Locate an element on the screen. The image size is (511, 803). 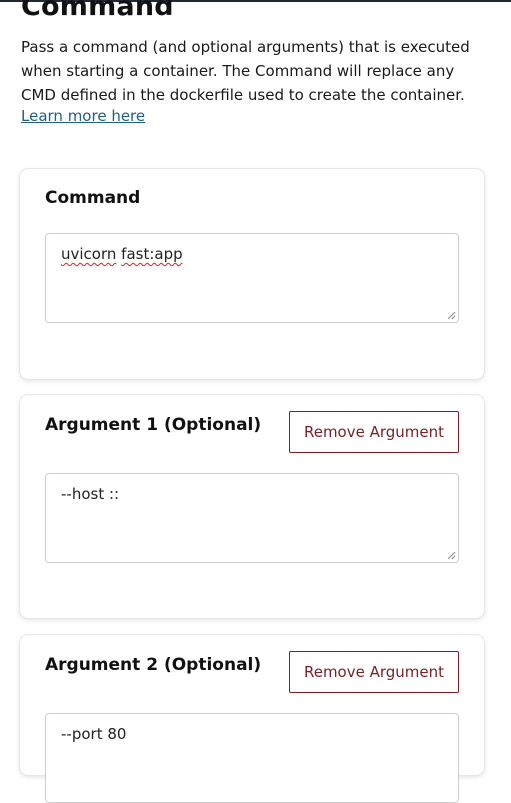
argument-2-value: --port 80 is located at coordinates (94, 734).